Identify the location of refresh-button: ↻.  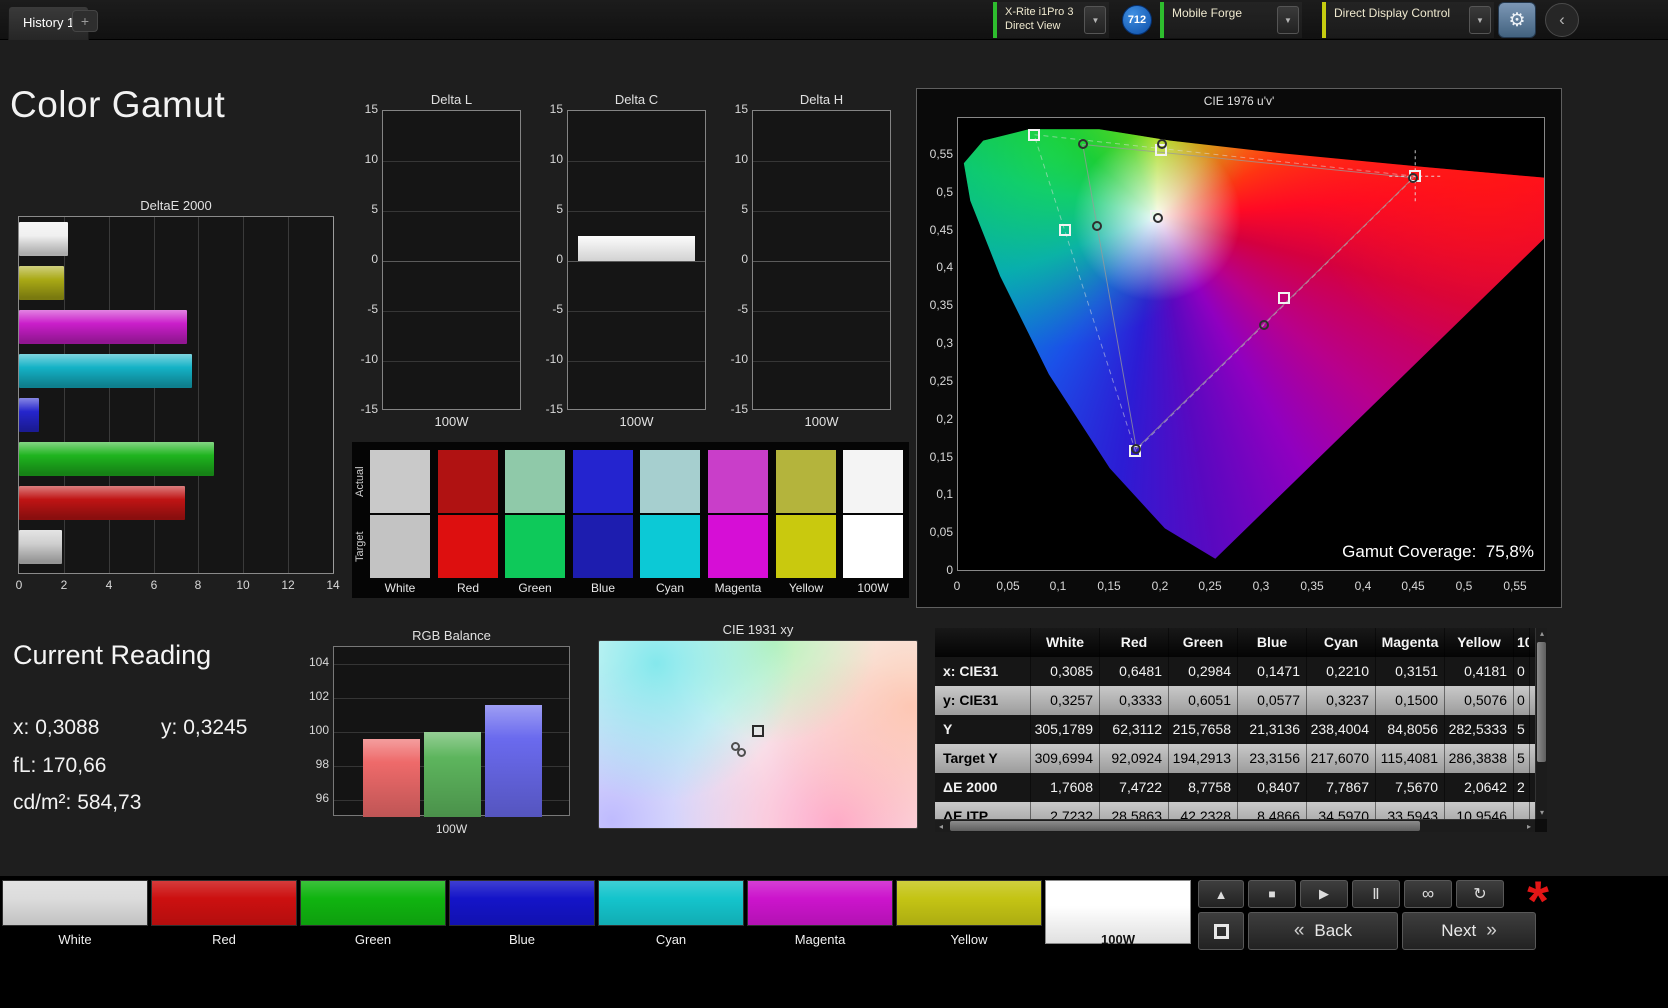
(1480, 894).